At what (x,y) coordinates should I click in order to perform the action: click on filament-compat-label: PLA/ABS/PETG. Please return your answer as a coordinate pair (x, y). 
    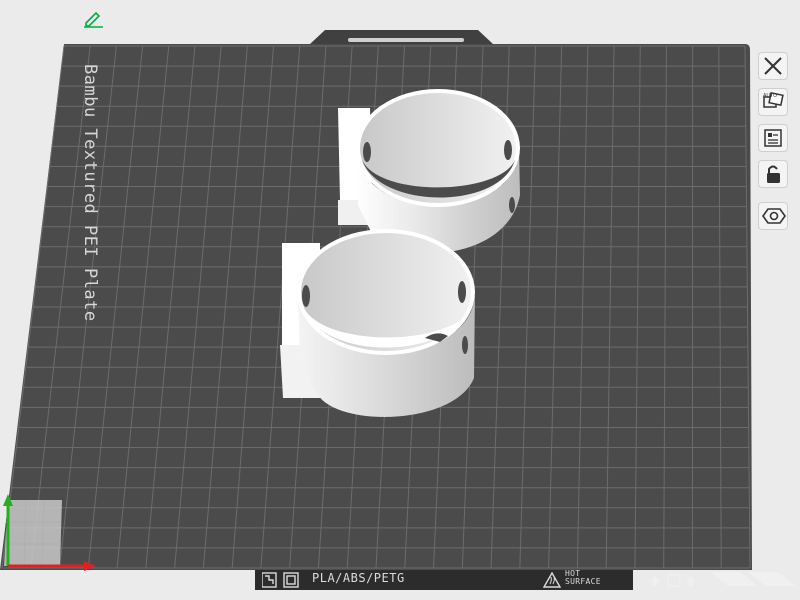
    Looking at the image, I should click on (358, 578).